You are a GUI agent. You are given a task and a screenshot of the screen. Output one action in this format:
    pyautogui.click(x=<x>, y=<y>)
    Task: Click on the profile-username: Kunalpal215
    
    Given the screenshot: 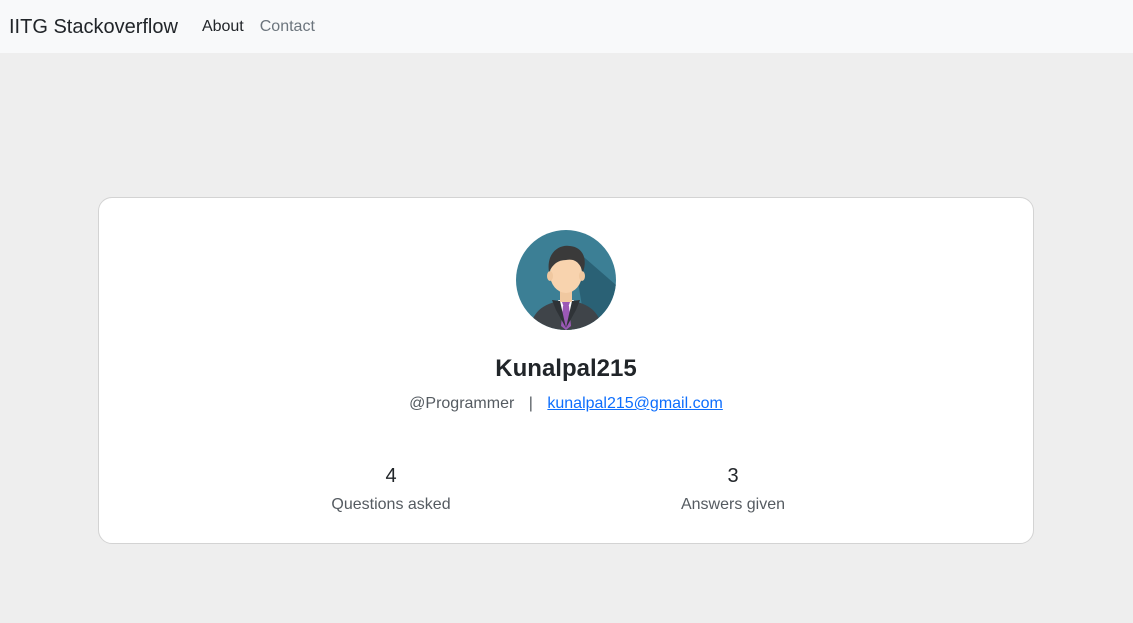 What is the action you would take?
    pyautogui.click(x=566, y=368)
    